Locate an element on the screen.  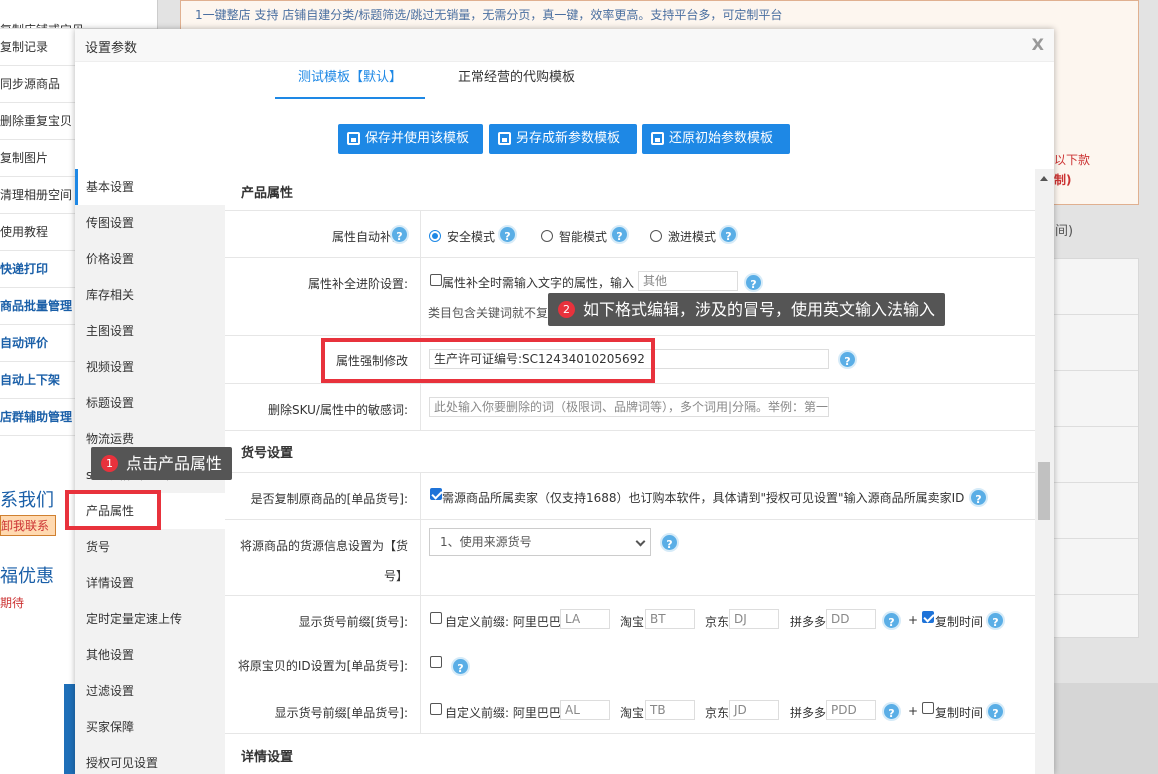
custom-prefix-sku-checkbox is located at coordinates (436, 709).